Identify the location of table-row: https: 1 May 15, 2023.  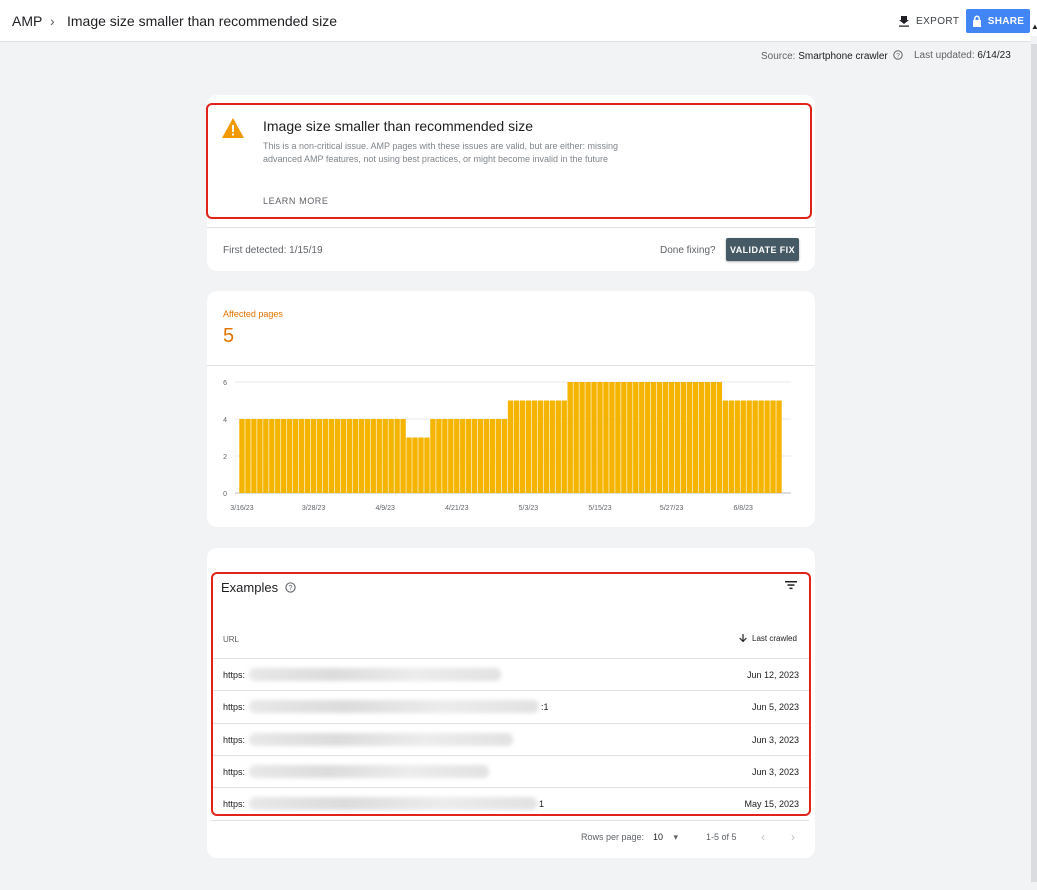
(510, 803).